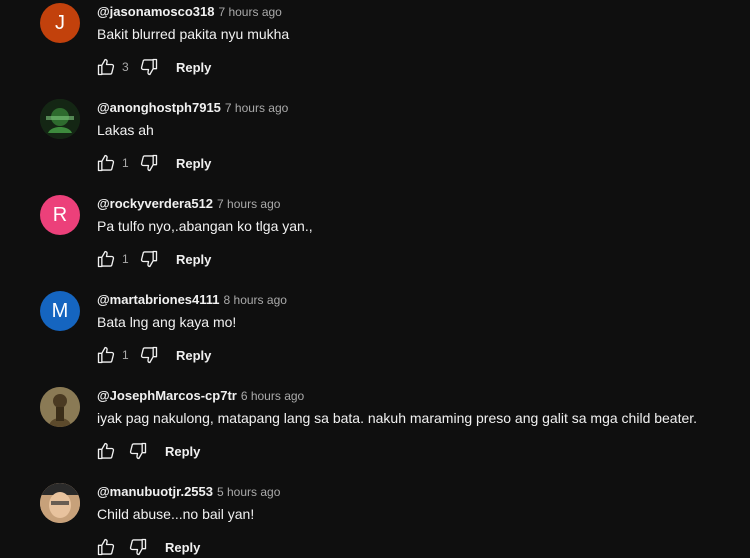 This screenshot has width=750, height=558. Describe the element at coordinates (255, 300) in the screenshot. I see `comment-time: 8 hours ago` at that location.